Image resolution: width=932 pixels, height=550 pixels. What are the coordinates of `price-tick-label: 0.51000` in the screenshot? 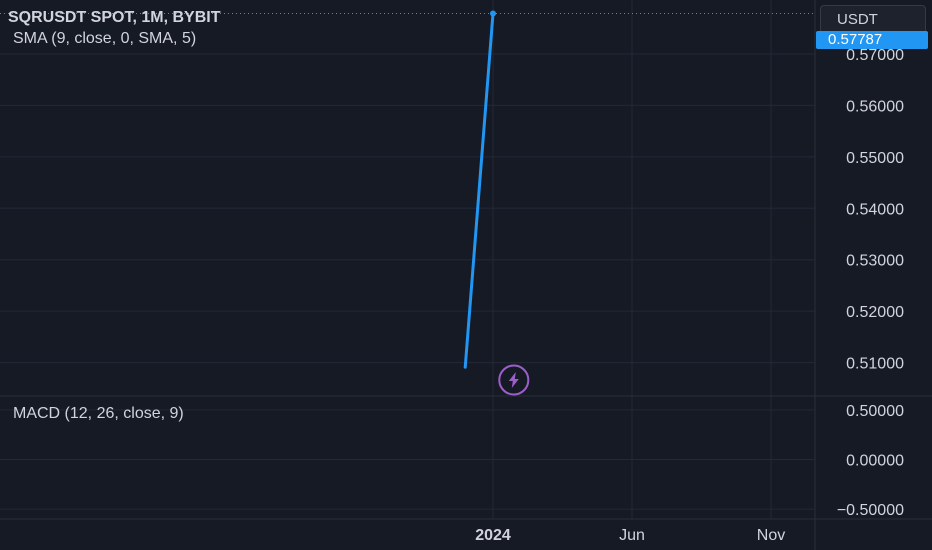 It's located at (875, 364).